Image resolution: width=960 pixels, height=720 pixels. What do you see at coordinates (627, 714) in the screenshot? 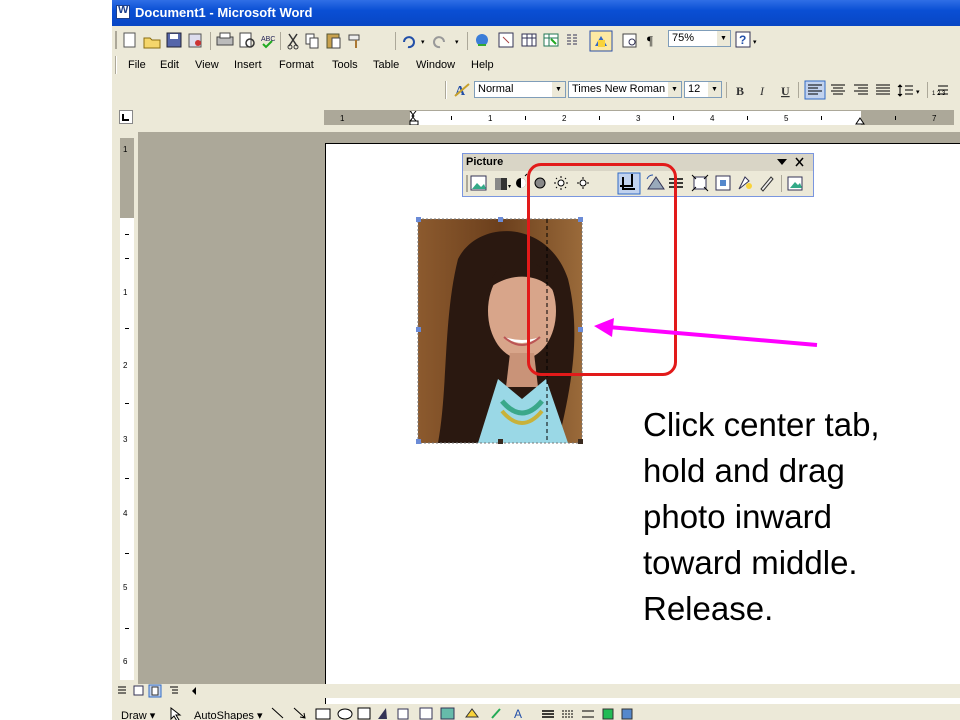
I see `3d-style-icon` at bounding box center [627, 714].